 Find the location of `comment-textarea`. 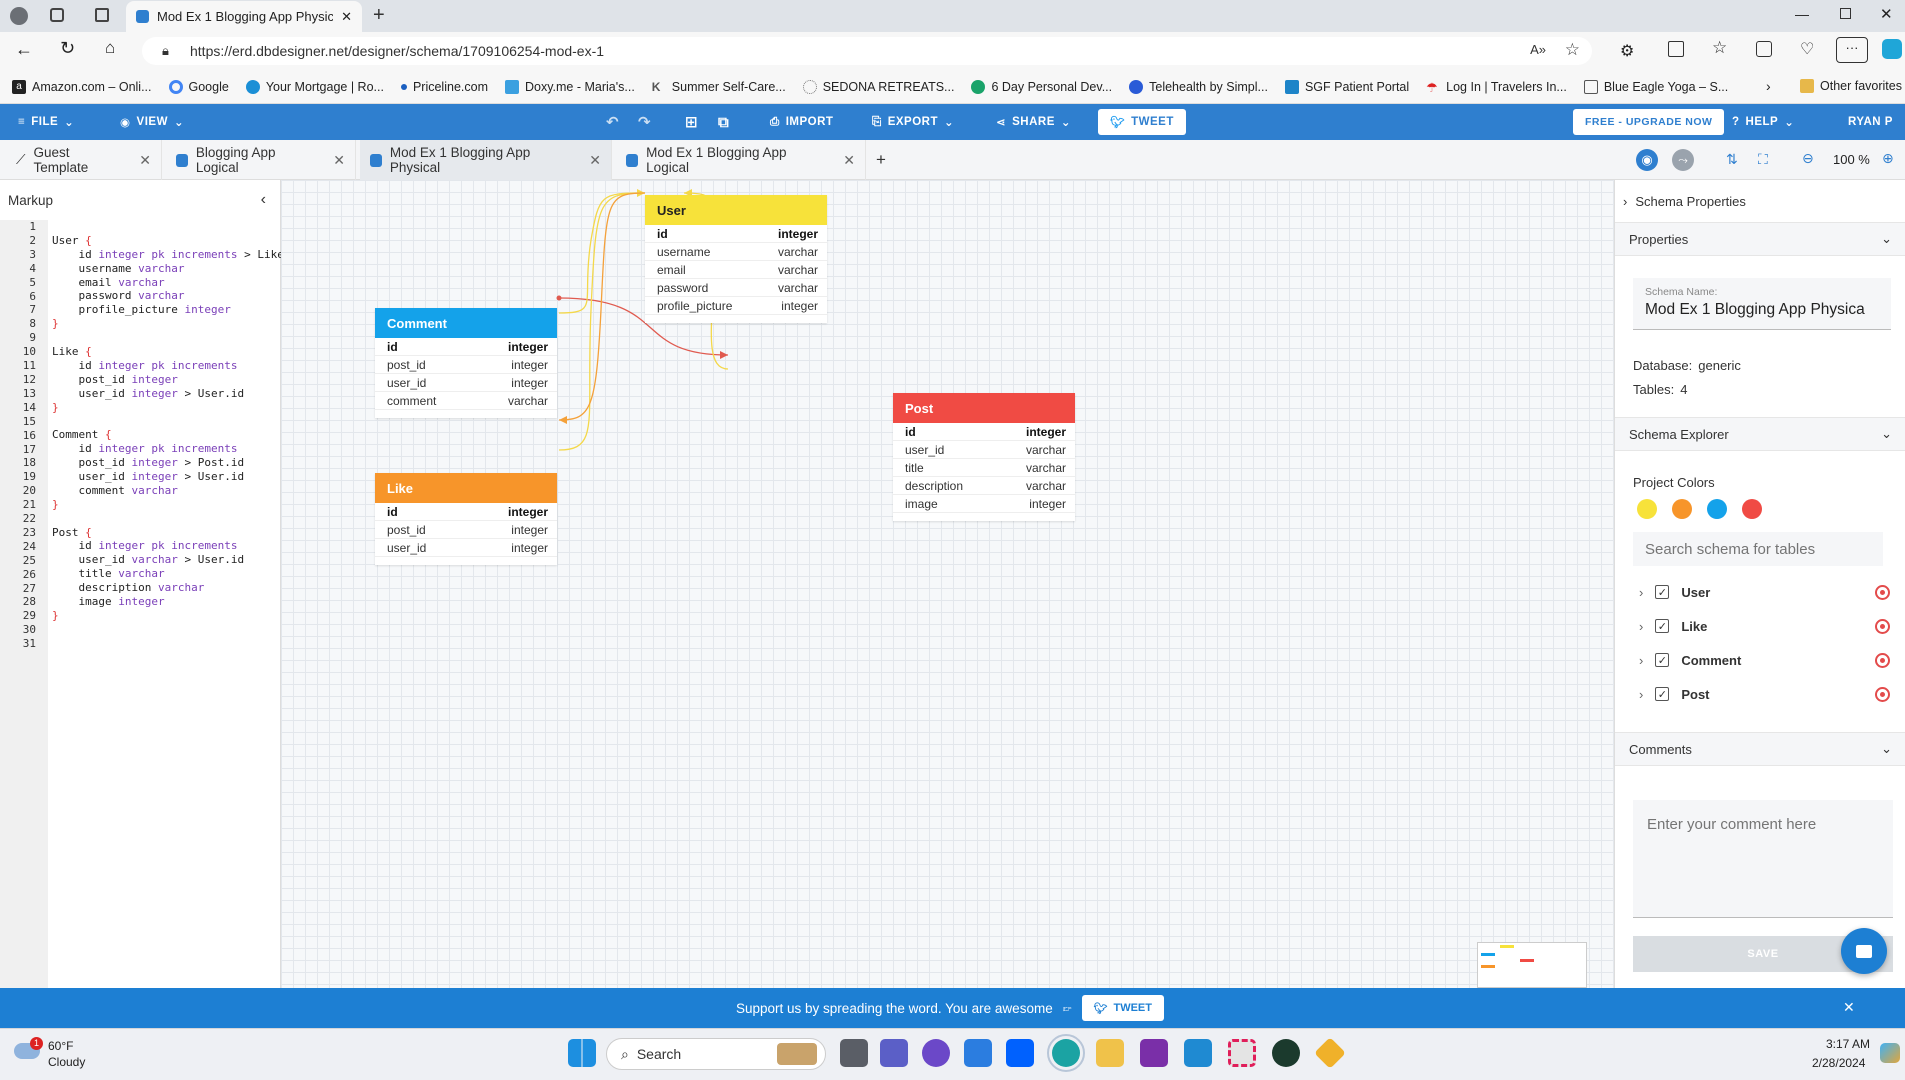

comment-textarea is located at coordinates (1763, 859).